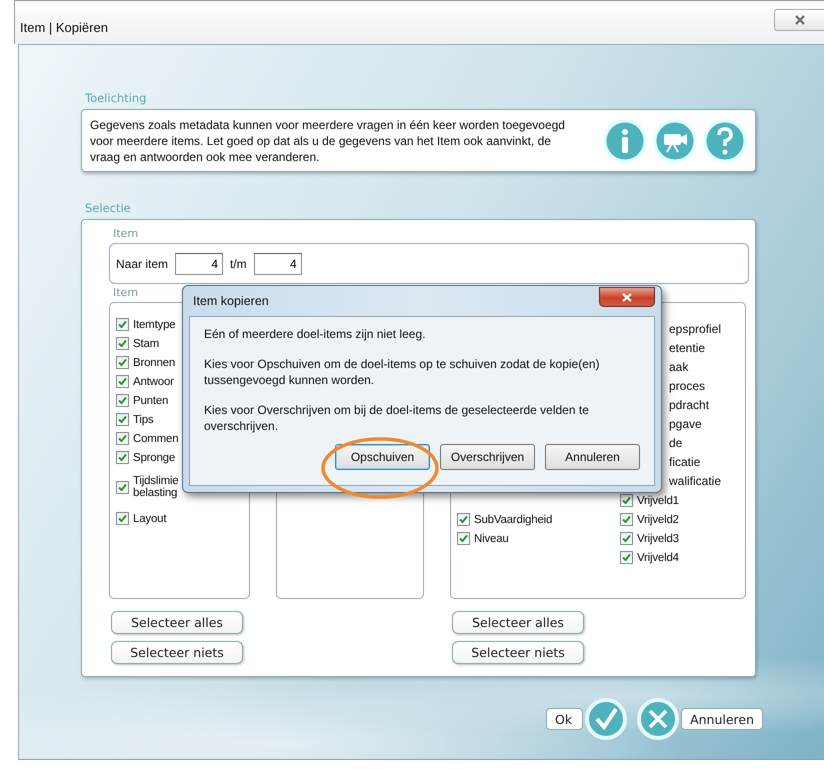 This screenshot has height=769, width=824. I want to click on section-label: Selectie, so click(108, 208).